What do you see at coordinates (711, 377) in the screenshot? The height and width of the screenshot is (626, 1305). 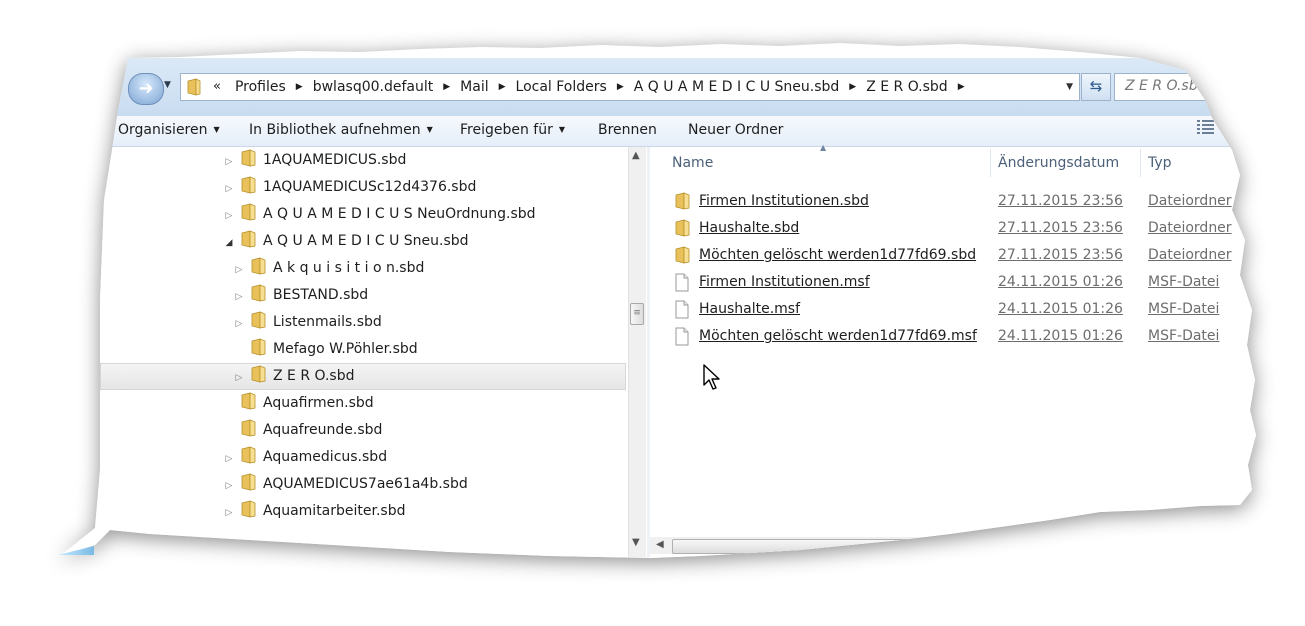 I see `mouse-cursor-icon` at bounding box center [711, 377].